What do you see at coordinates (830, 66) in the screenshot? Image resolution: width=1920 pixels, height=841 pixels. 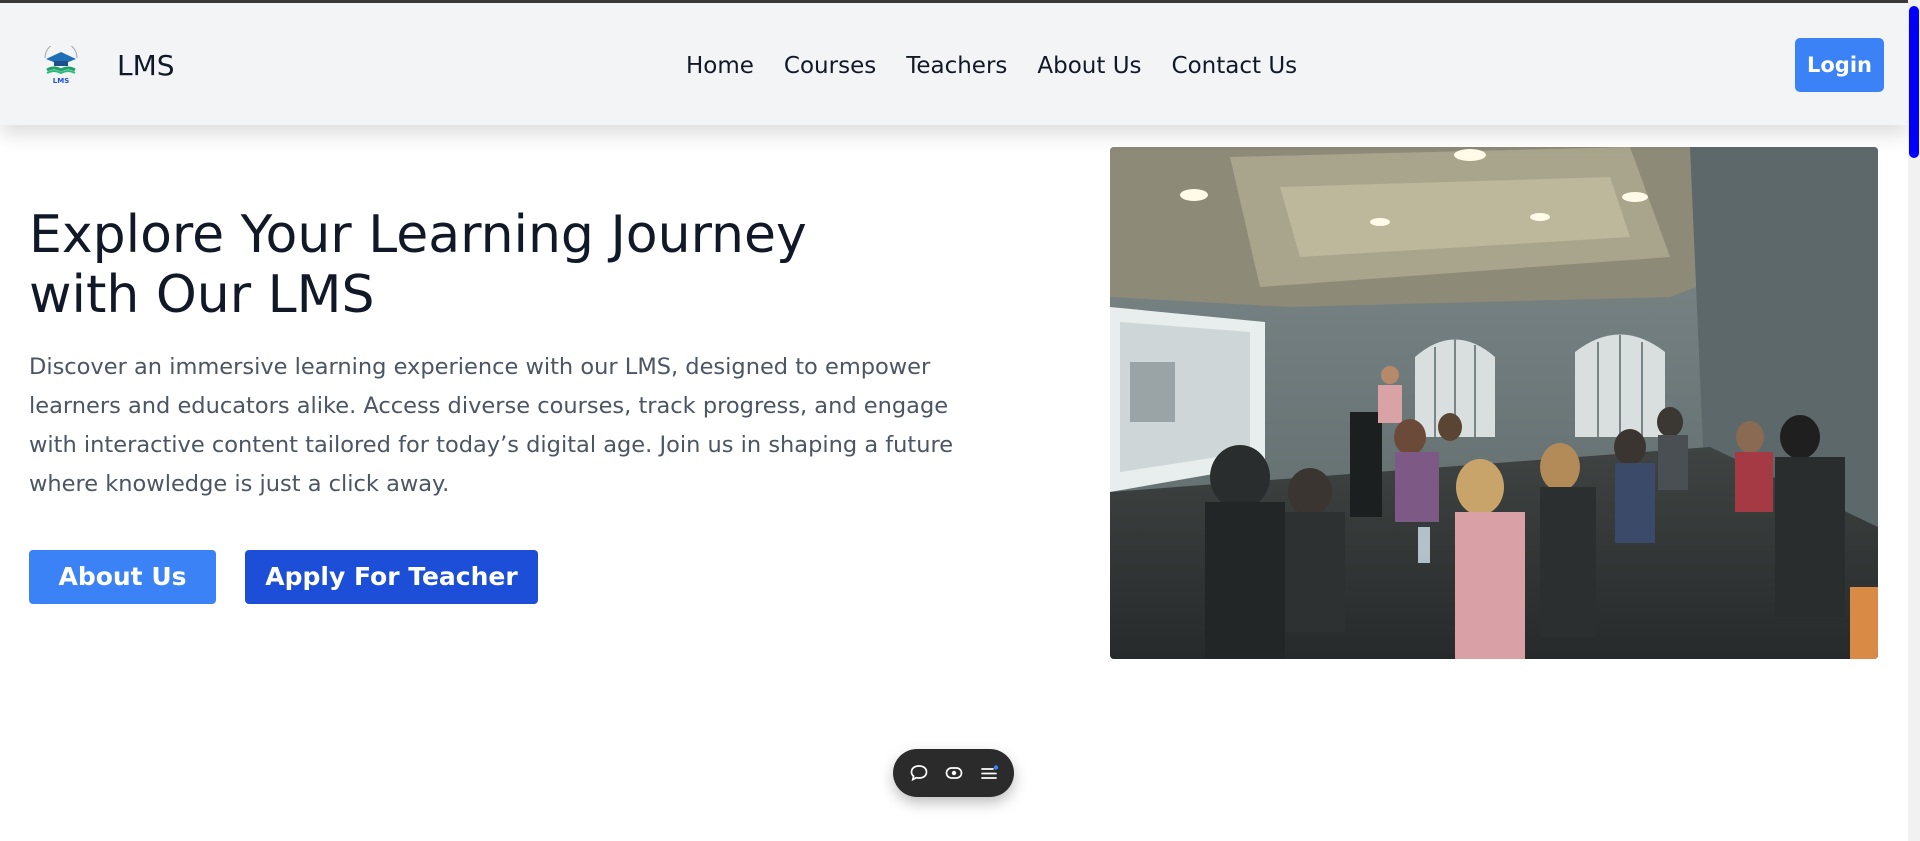 I see `nav-link-courses: Courses` at bounding box center [830, 66].